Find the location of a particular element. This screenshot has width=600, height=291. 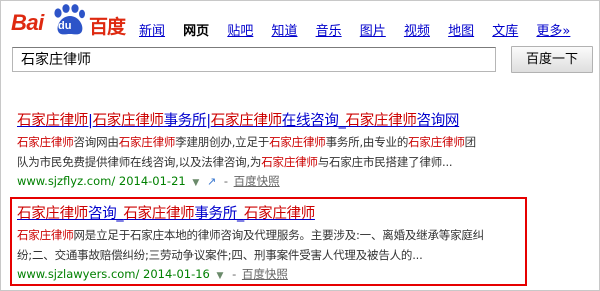

result-title-link: 石家庄律师|石家庄律师事务所|石家庄律师在线咨询_石家庄律师咨询网 is located at coordinates (267, 121).